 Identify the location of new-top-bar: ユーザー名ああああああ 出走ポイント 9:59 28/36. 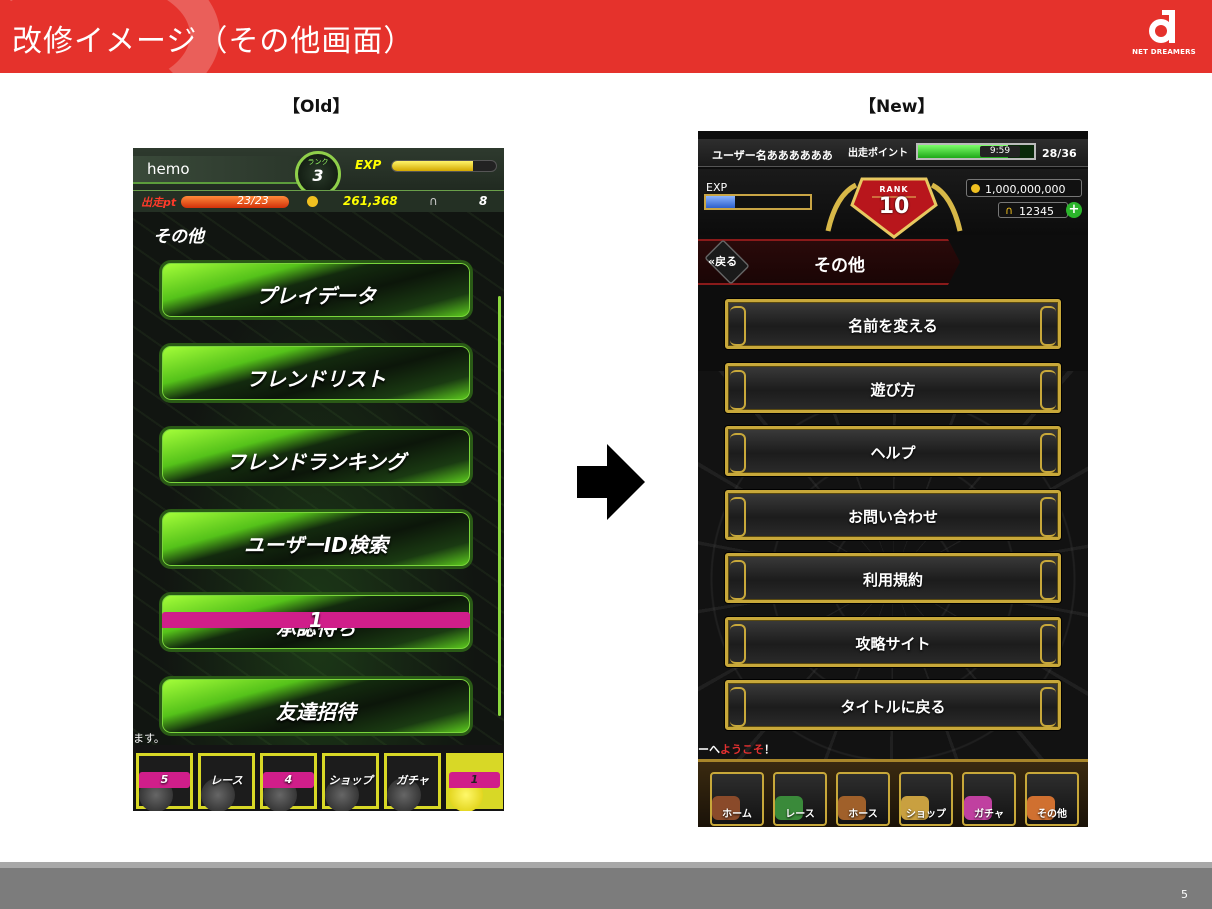
(893, 153).